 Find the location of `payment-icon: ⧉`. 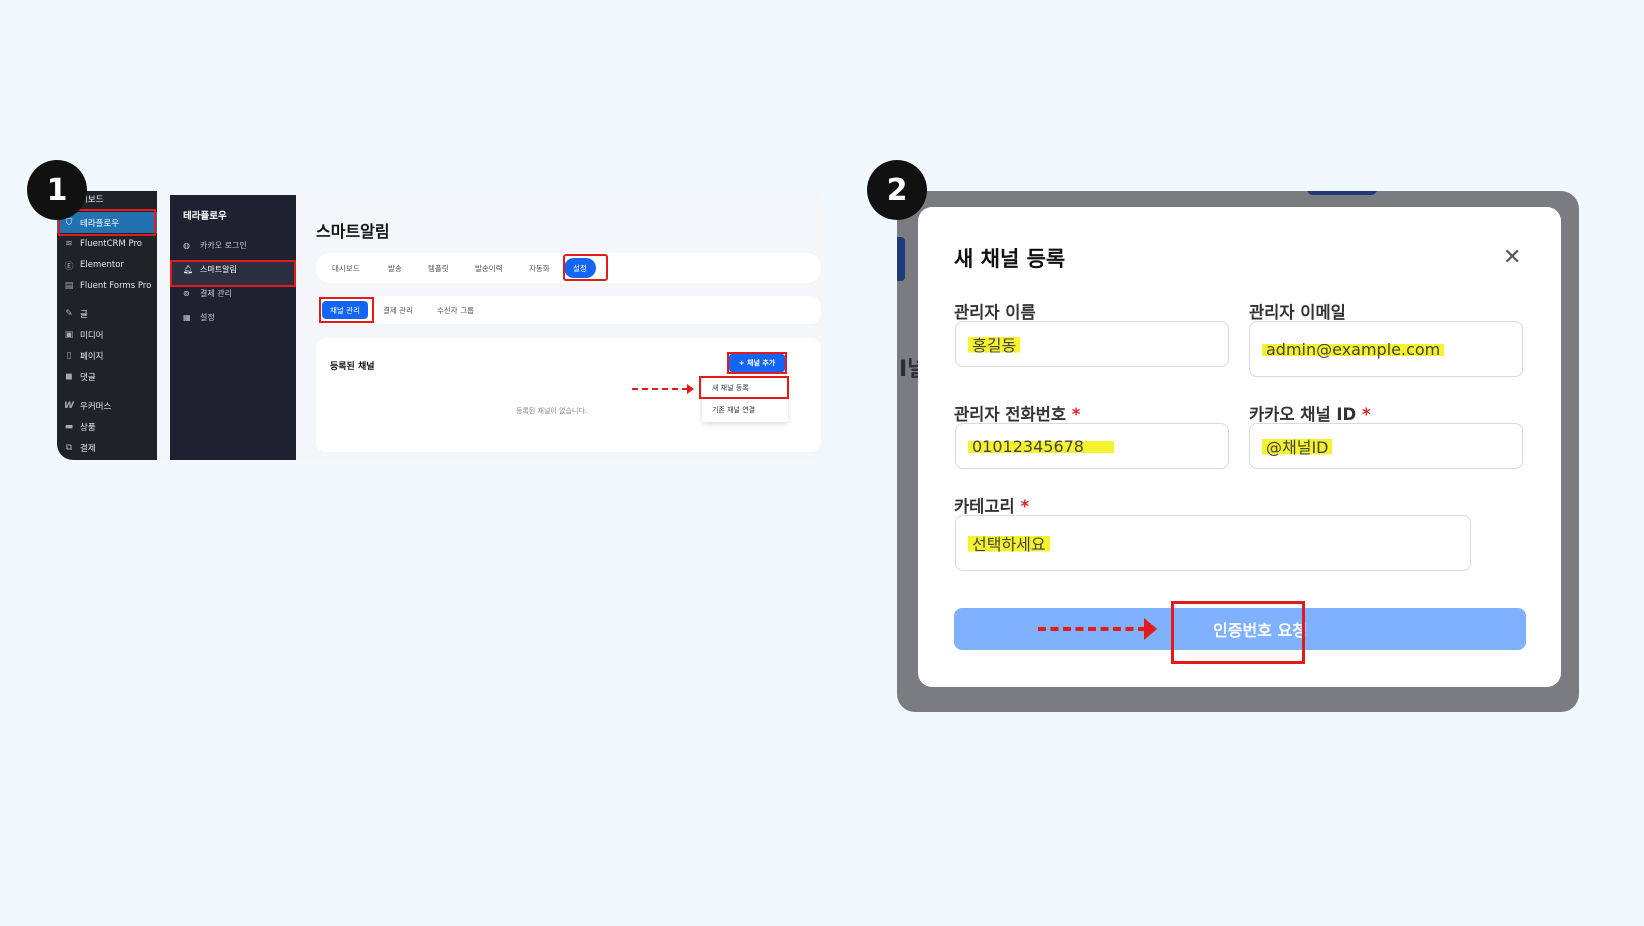

payment-icon: ⧉ is located at coordinates (69, 448).